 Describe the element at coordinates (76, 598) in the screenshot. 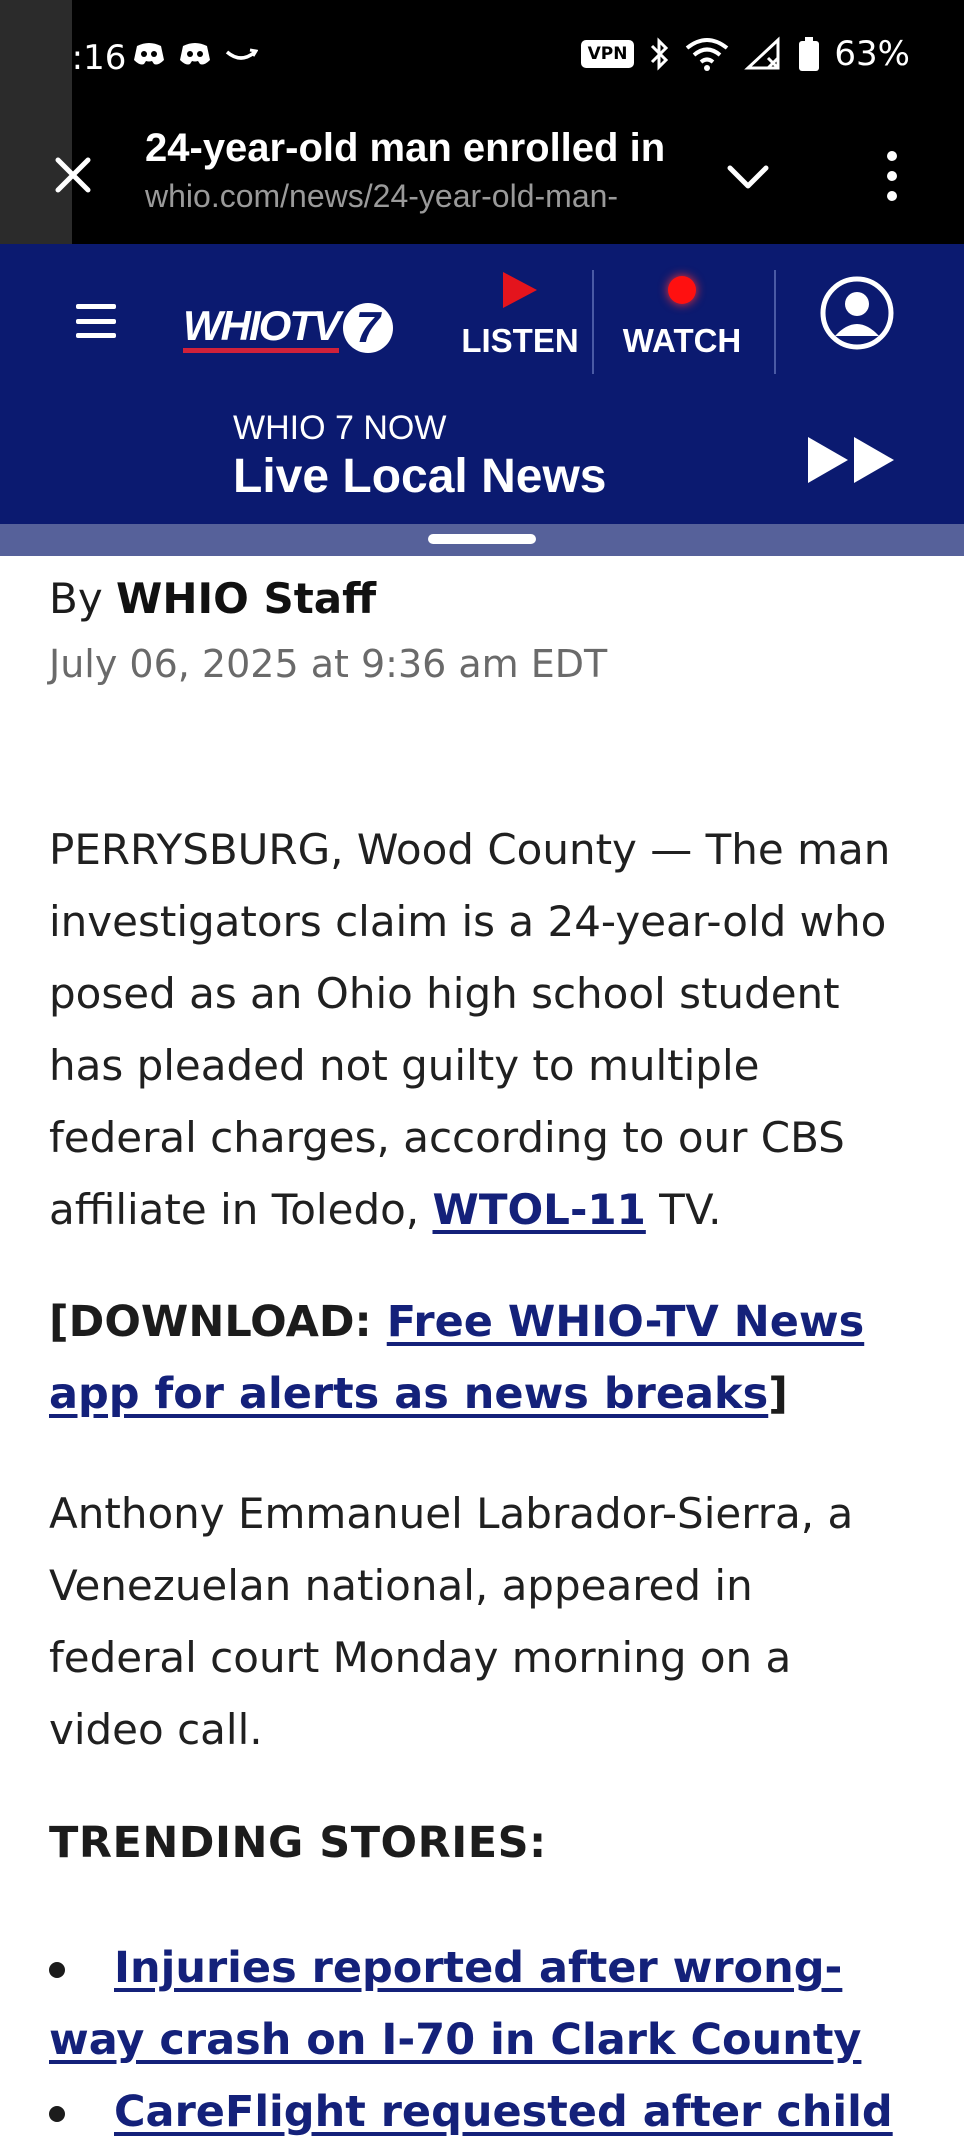

I see `byline-prefix: By` at that location.